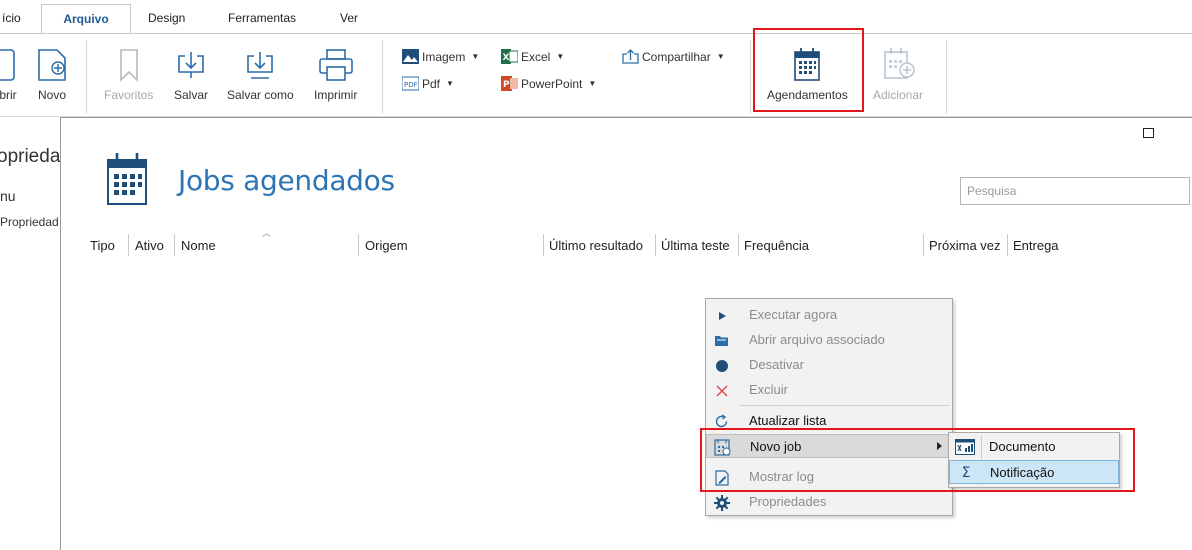  I want to click on save-as-button: Salvar como, so click(260, 75).